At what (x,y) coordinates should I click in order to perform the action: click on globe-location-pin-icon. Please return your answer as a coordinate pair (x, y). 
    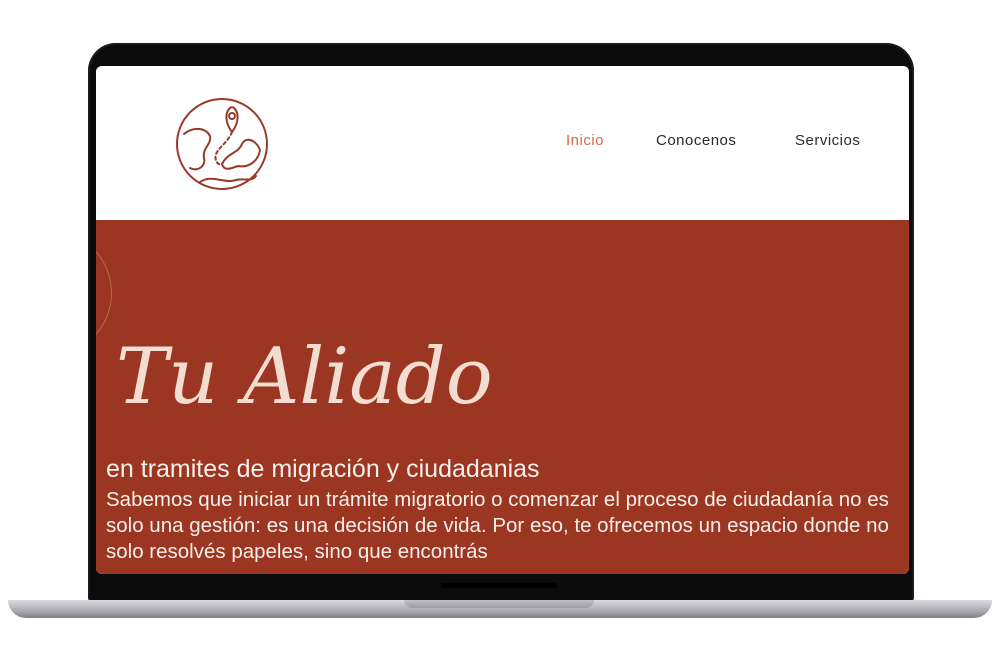
    Looking at the image, I should click on (222, 140).